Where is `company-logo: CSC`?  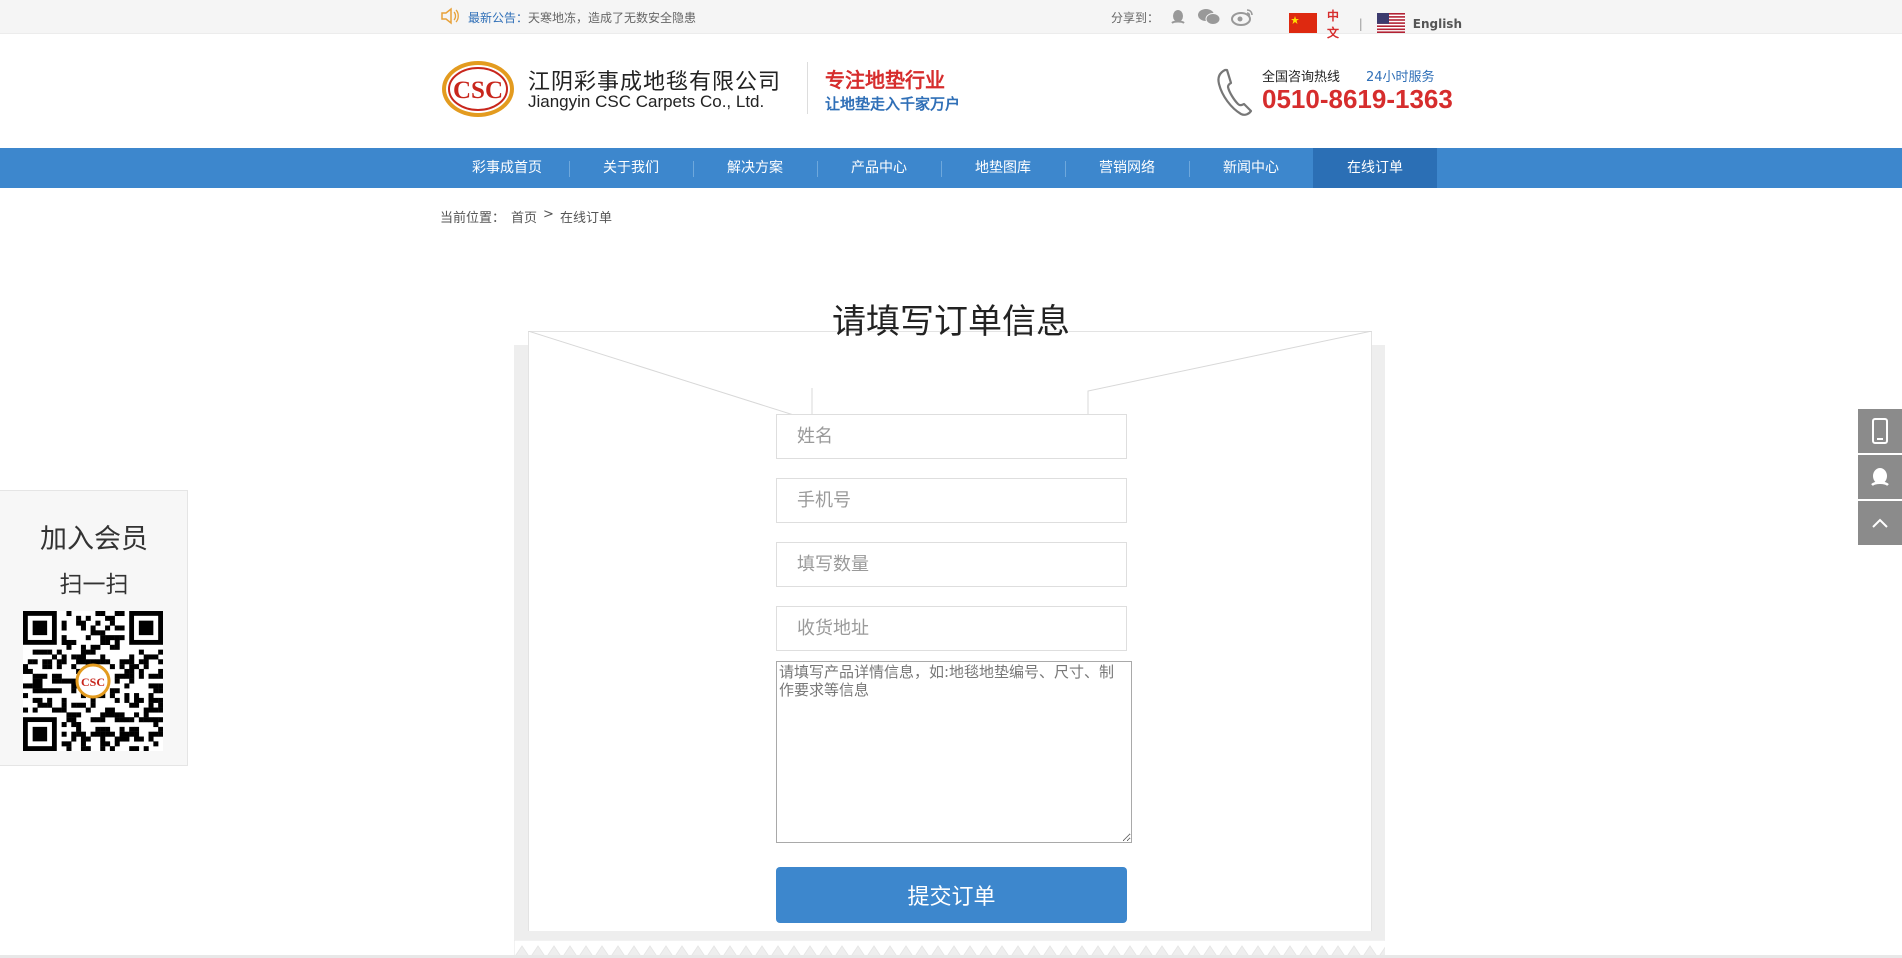
company-logo: CSC is located at coordinates (479, 89).